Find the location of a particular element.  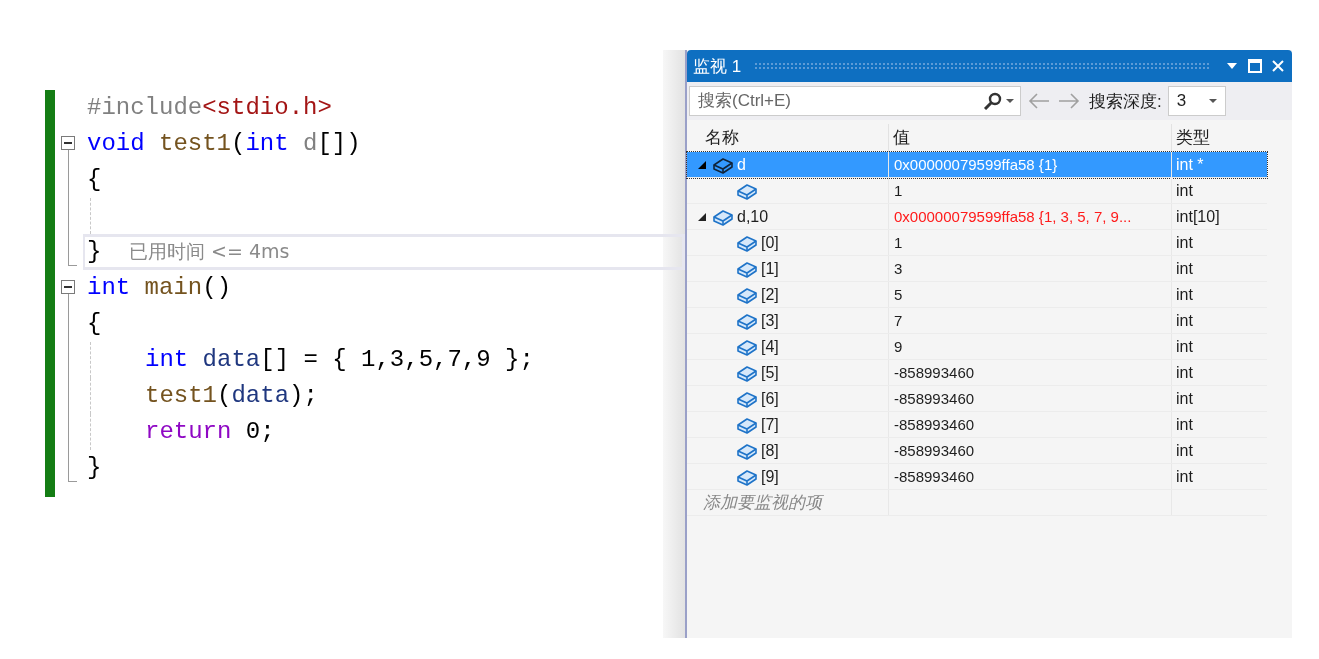

watch-row: [3] 7 int is located at coordinates (977, 321).